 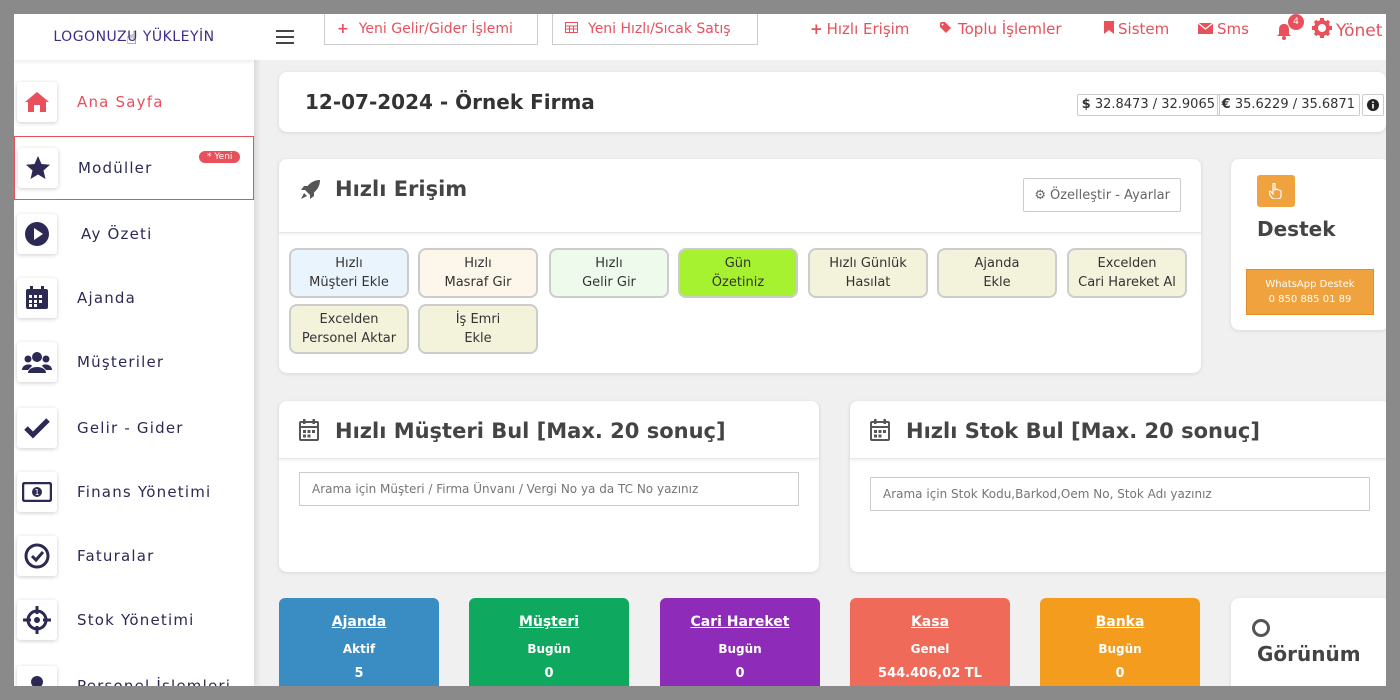 What do you see at coordinates (868, 263) in the screenshot?
I see `button-line-1: Hızlı Günlük` at bounding box center [868, 263].